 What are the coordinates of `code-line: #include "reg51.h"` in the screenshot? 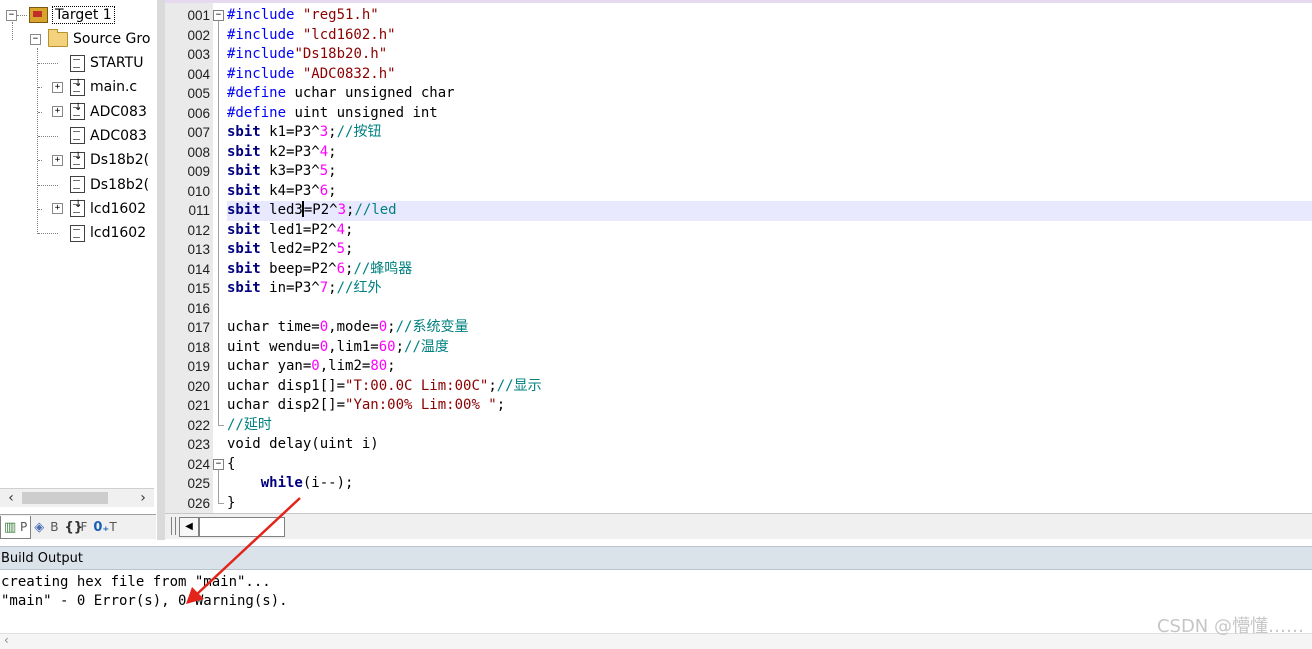 It's located at (769, 16).